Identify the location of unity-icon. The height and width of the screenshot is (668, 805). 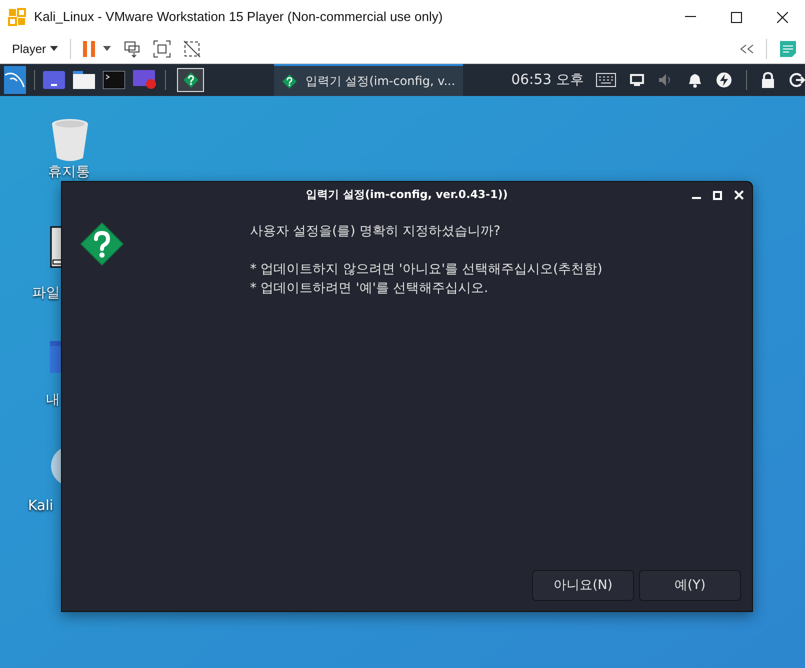
(192, 49).